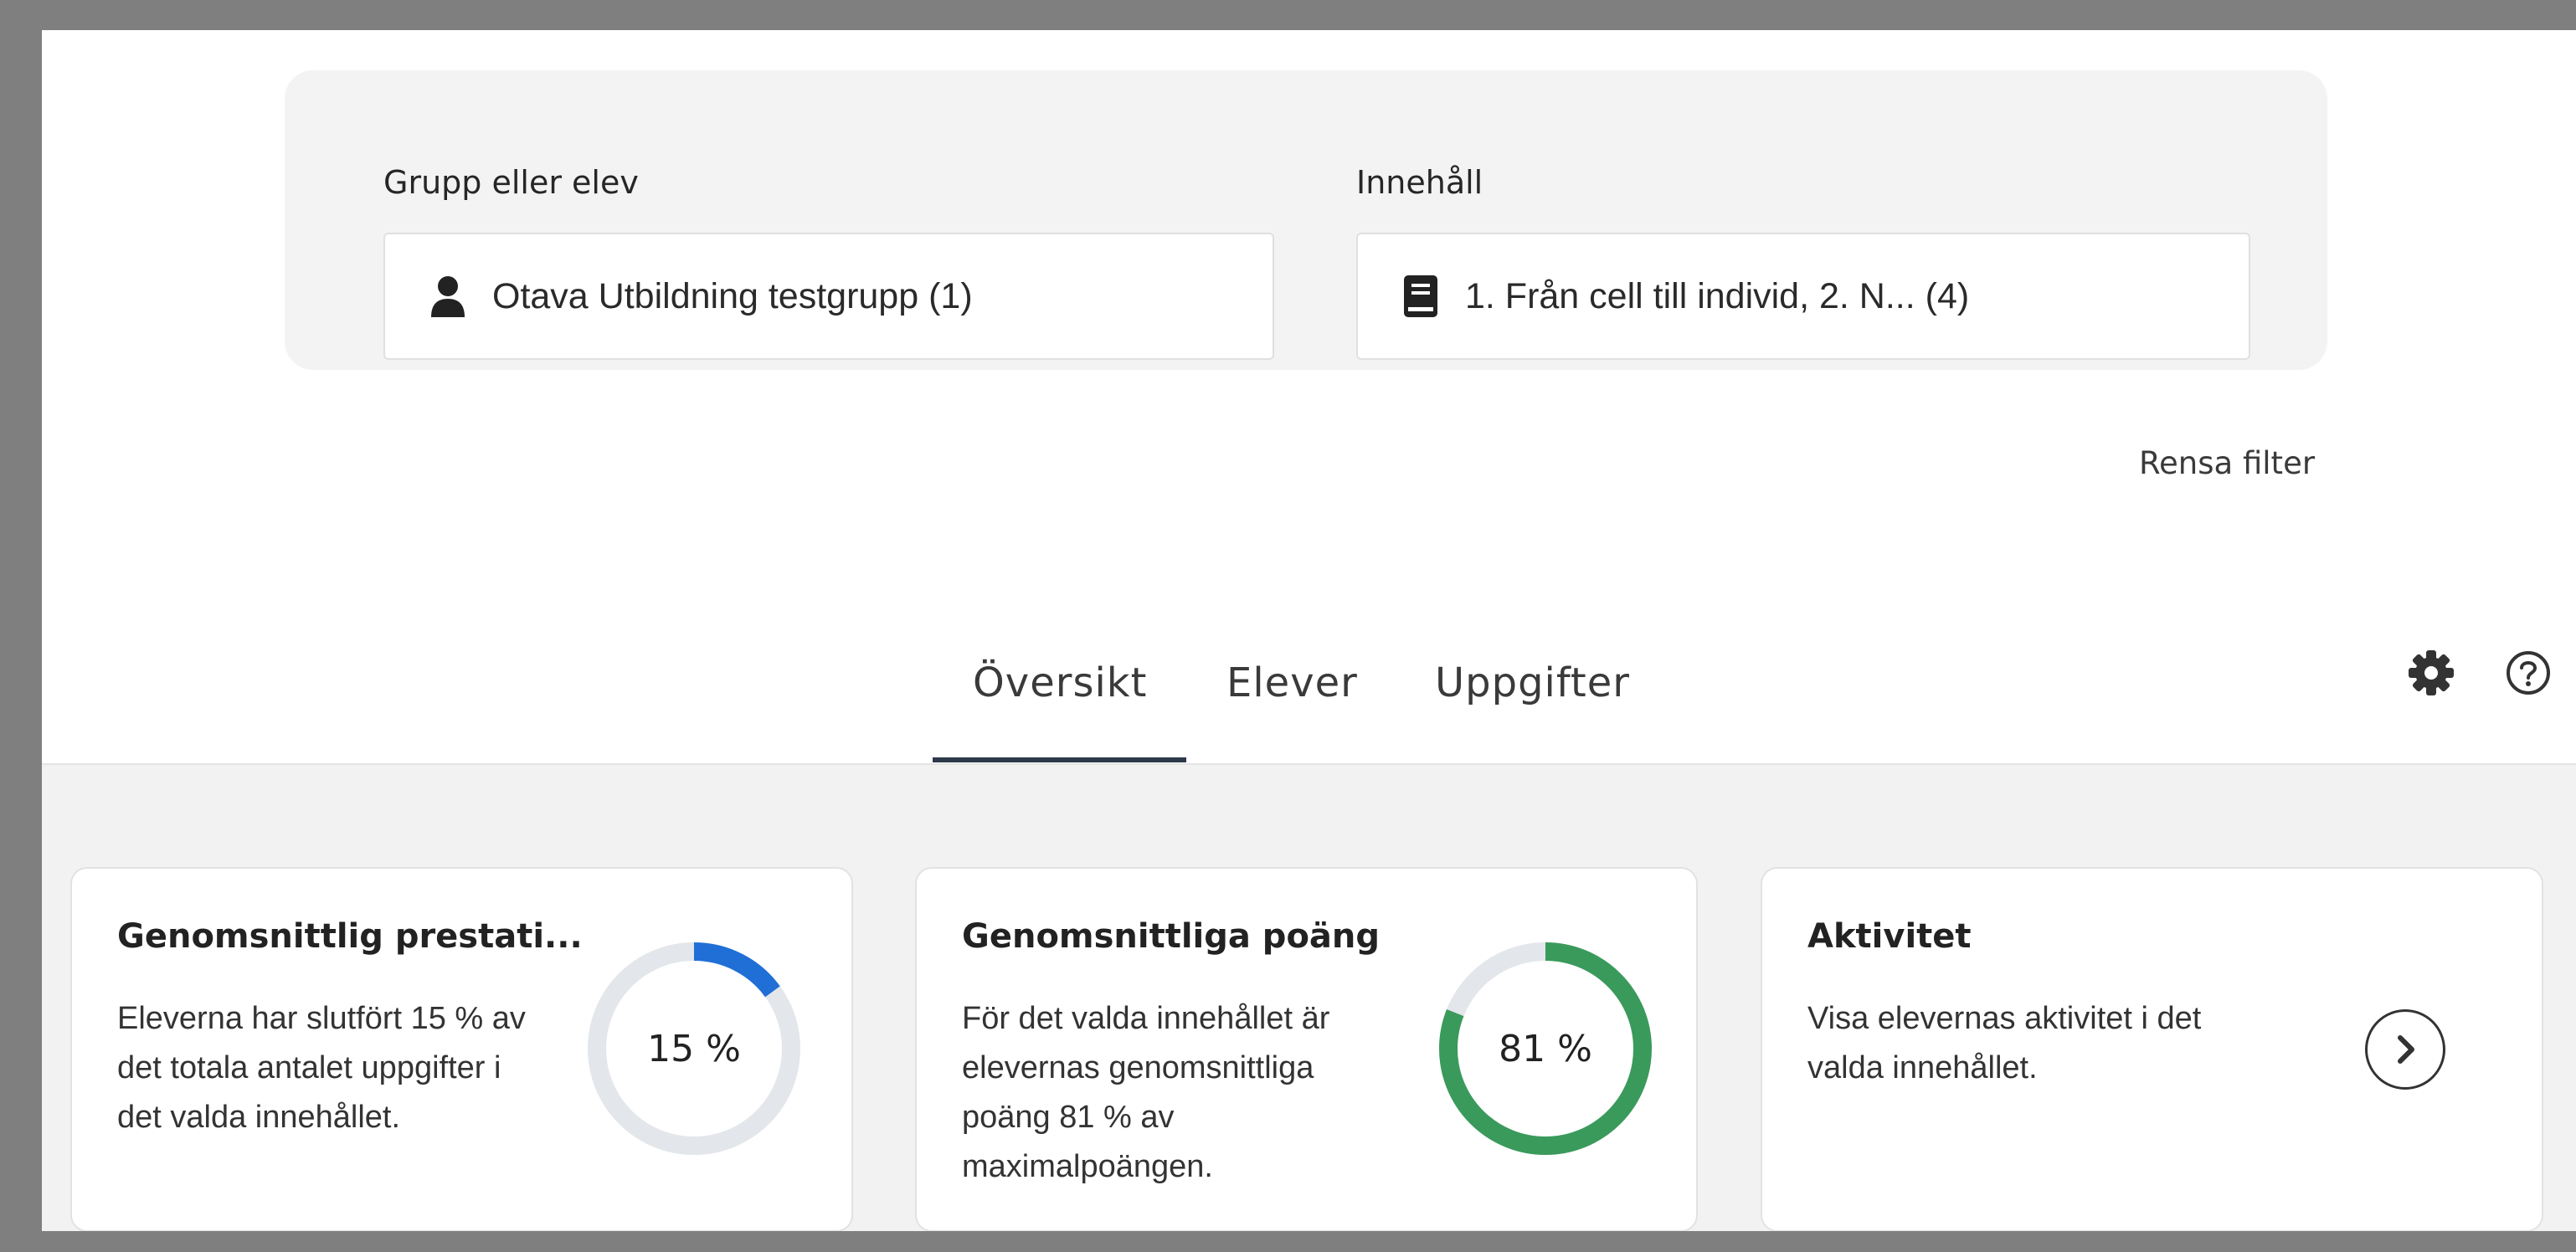  What do you see at coordinates (448, 296) in the screenshot?
I see `user-icon` at bounding box center [448, 296].